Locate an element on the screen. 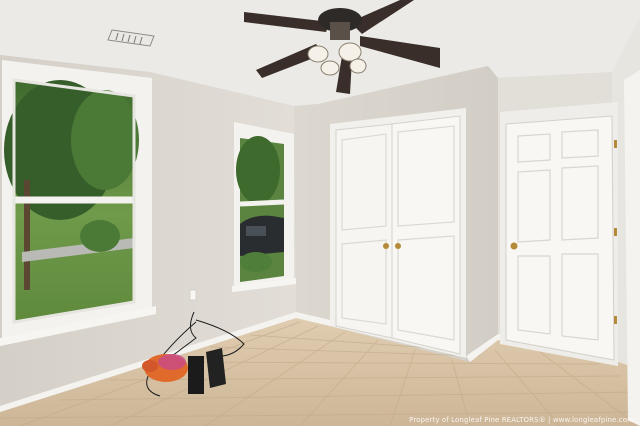  closet-double-door is located at coordinates (398, 235).